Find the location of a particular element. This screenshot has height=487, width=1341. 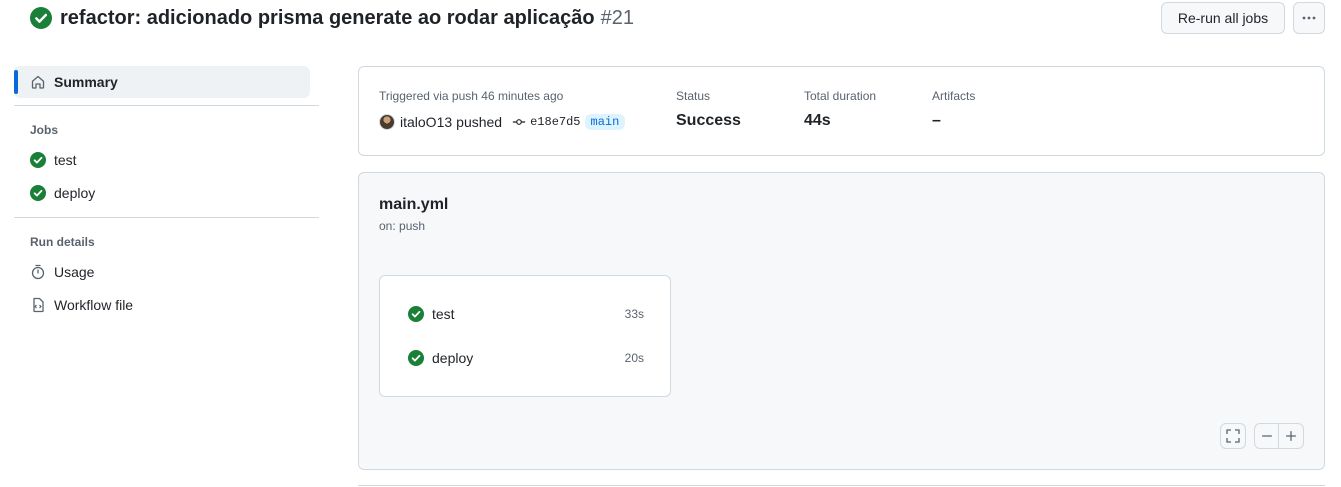

screen-full-icon is located at coordinates (1233, 436).